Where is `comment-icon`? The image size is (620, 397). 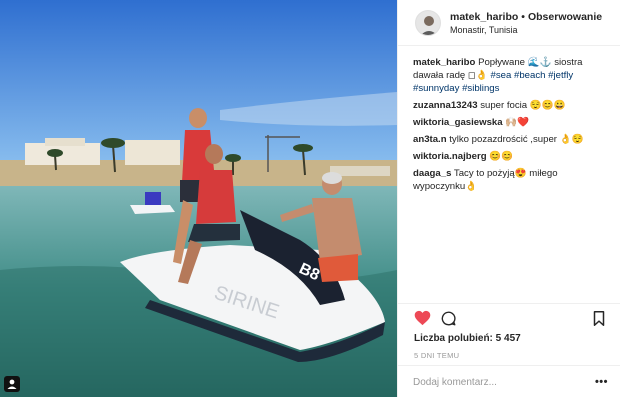 comment-icon is located at coordinates (448, 318).